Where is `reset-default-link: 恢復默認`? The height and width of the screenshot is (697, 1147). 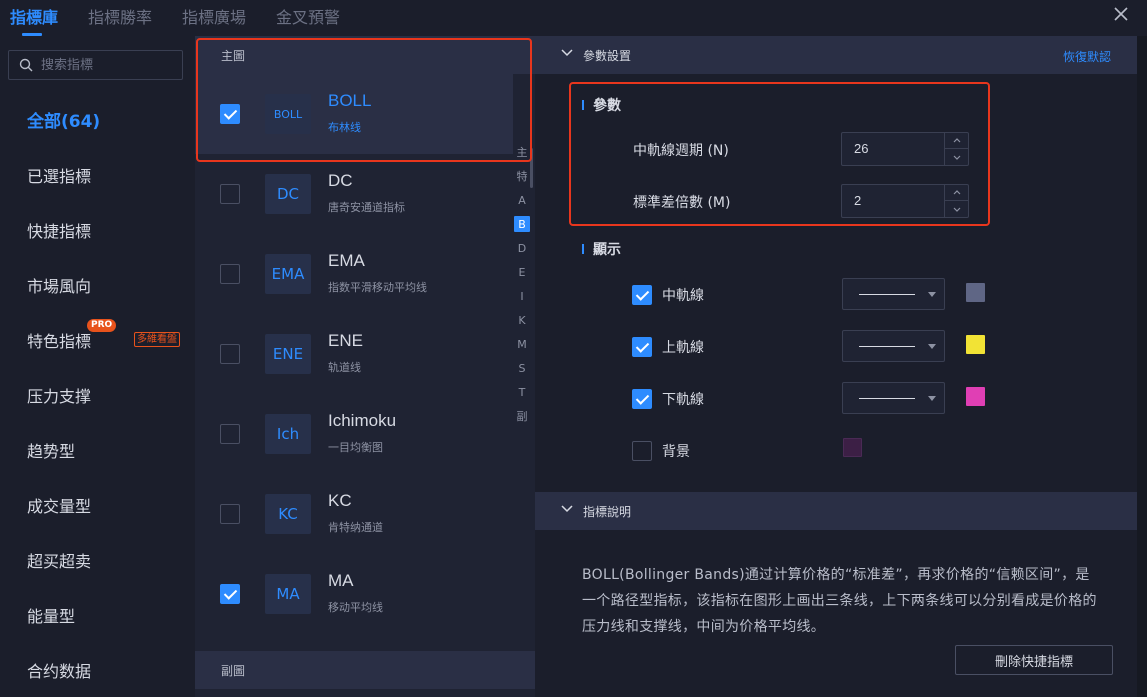
reset-default-link: 恢復默認 is located at coordinates (1087, 56).